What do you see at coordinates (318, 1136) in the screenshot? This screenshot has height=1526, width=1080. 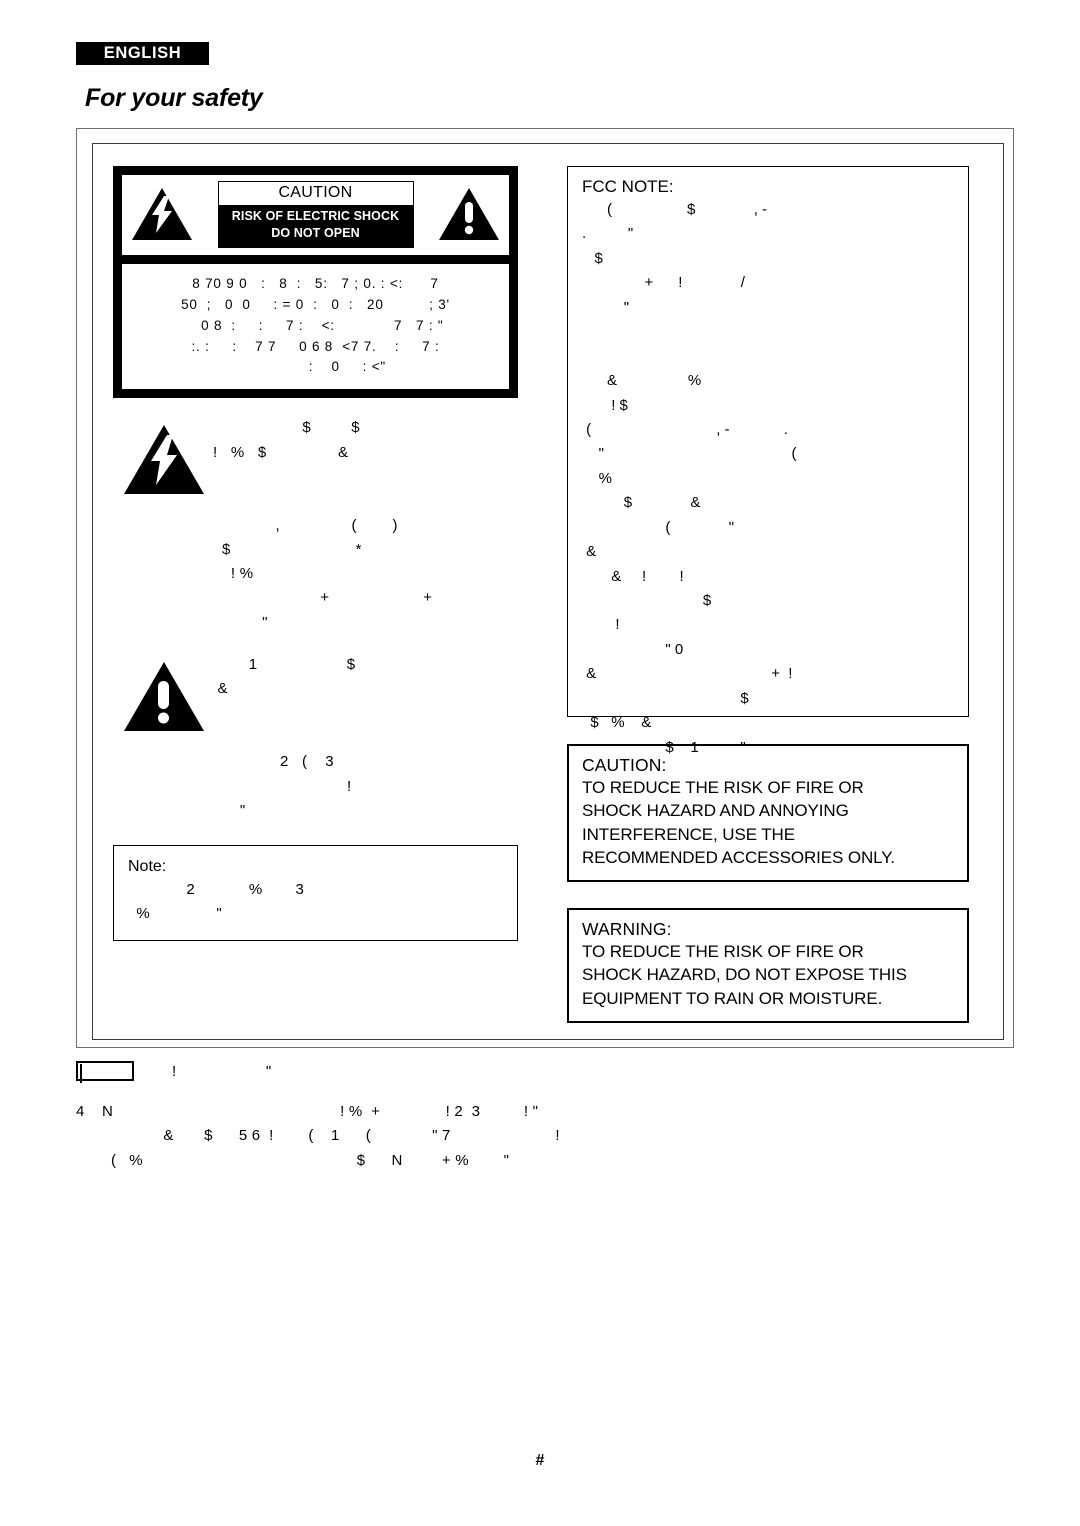 I see `footer-body-text: 4 N ! % + ! 2 3 ! " & $ 5 6 ! ( 1 ( " 7` at bounding box center [318, 1136].